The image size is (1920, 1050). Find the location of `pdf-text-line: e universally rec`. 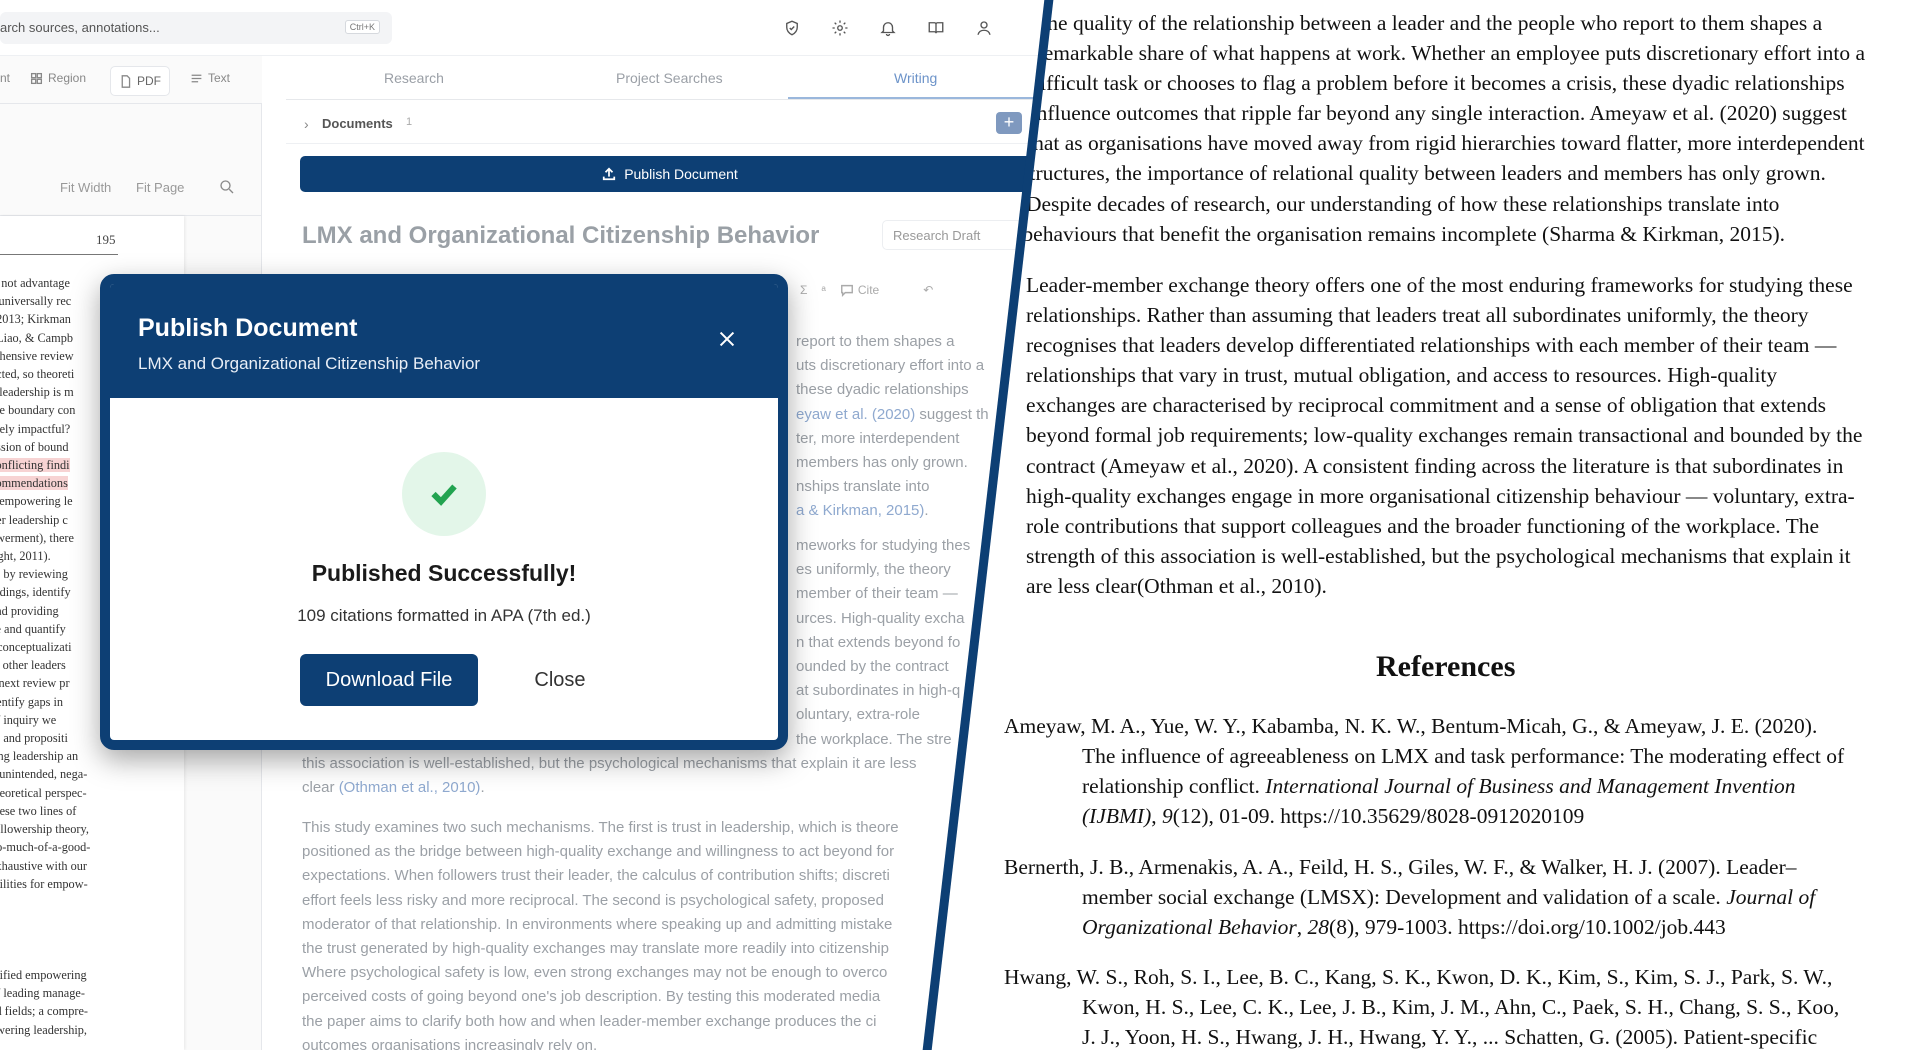

pdf-text-line: e universally rec is located at coordinates (51, 301).